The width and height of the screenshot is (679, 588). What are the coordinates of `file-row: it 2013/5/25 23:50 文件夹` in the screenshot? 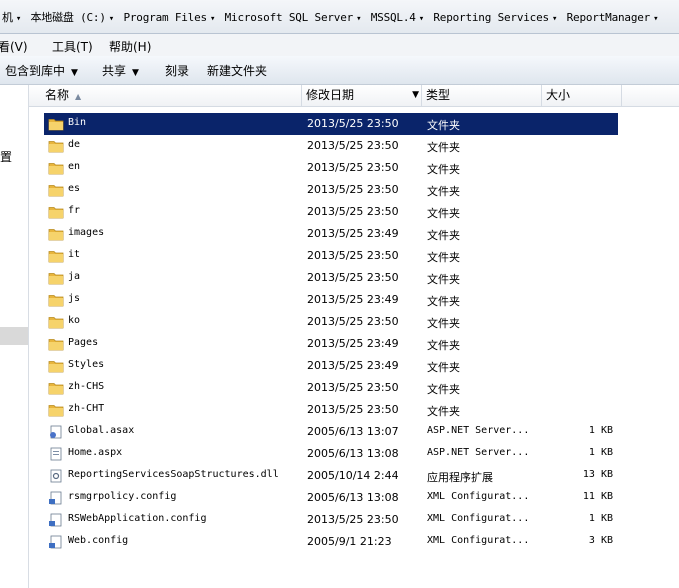 It's located at (339, 256).